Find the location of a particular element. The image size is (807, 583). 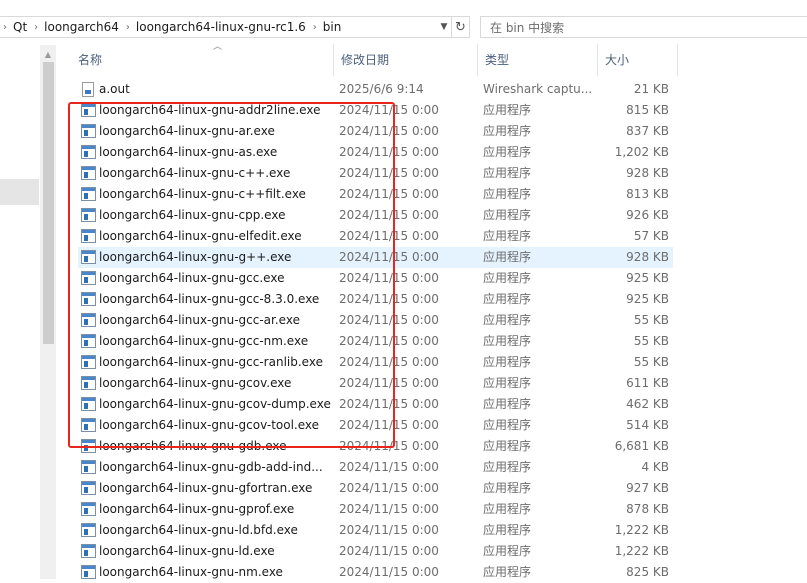

column-date-label: 修改日期 is located at coordinates (365, 60).